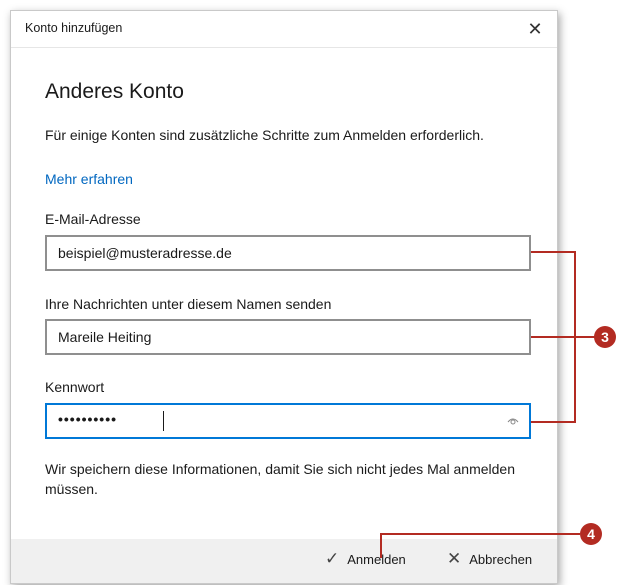 The image size is (618, 585). Describe the element at coordinates (74, 28) in the screenshot. I see `dialog-title: Konto hinzufügen` at that location.